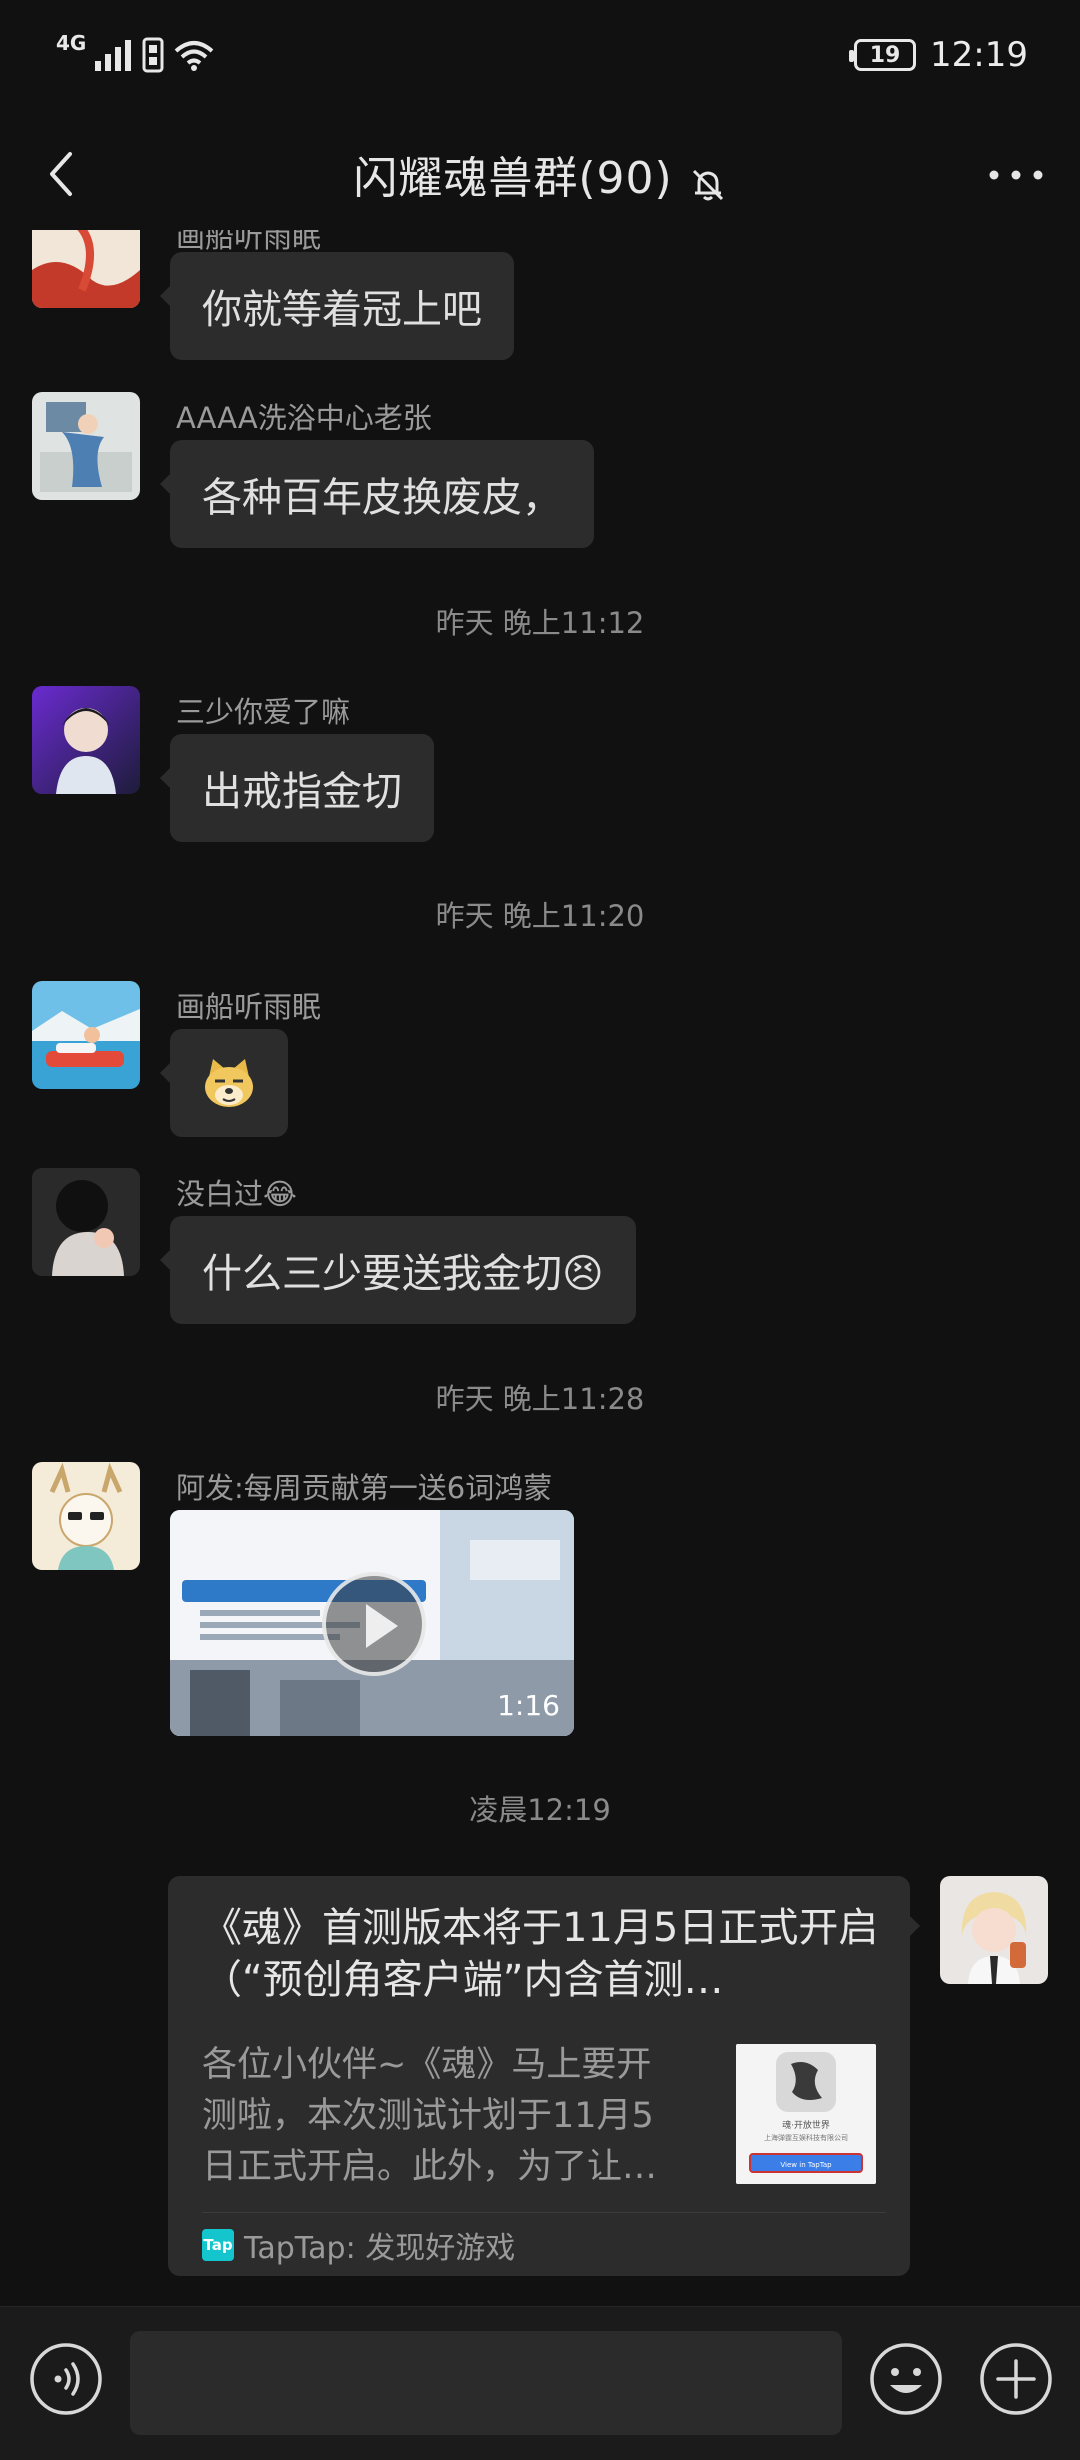  What do you see at coordinates (540, 1399) in the screenshot?
I see `timestamp: 昨天 晚上11:28` at bounding box center [540, 1399].